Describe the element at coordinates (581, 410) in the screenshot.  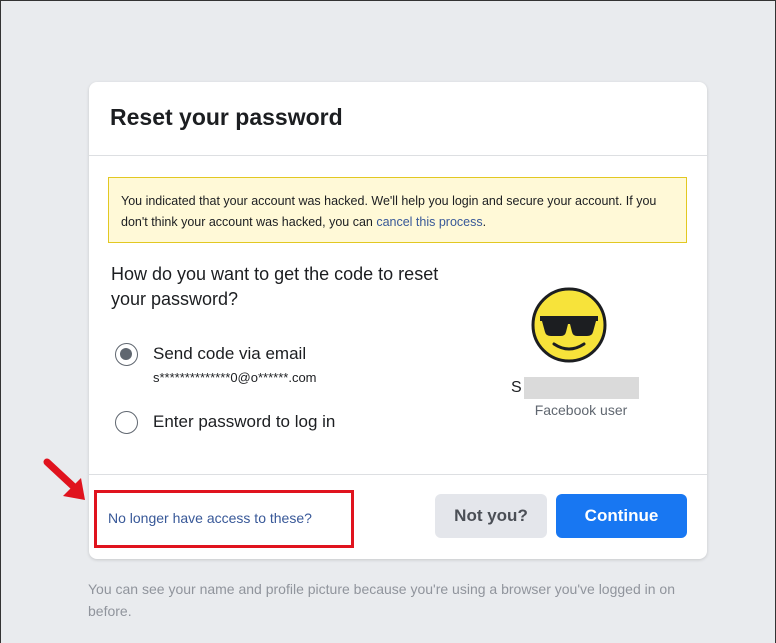
I see `profile-subtitle: Facebook user` at that location.